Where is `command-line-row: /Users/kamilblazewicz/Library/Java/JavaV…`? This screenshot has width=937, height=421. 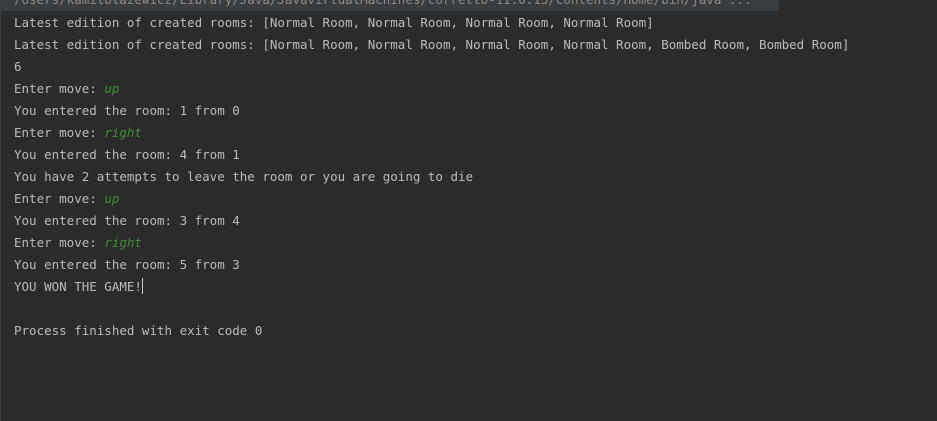 command-line-row: /Users/kamilblazewicz/Library/Java/JavaV… is located at coordinates (390, 5).